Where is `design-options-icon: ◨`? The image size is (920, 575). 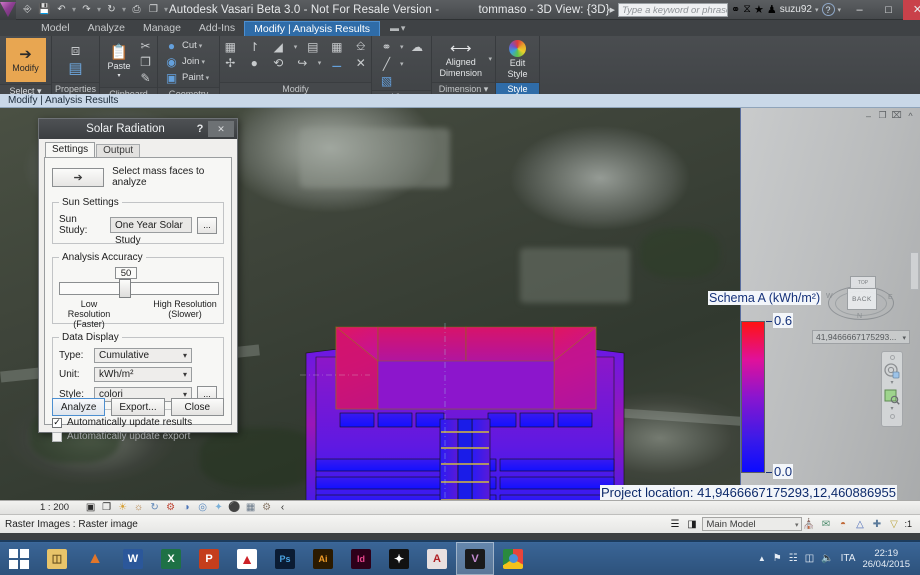 design-options-icon: ◨ is located at coordinates (691, 524).